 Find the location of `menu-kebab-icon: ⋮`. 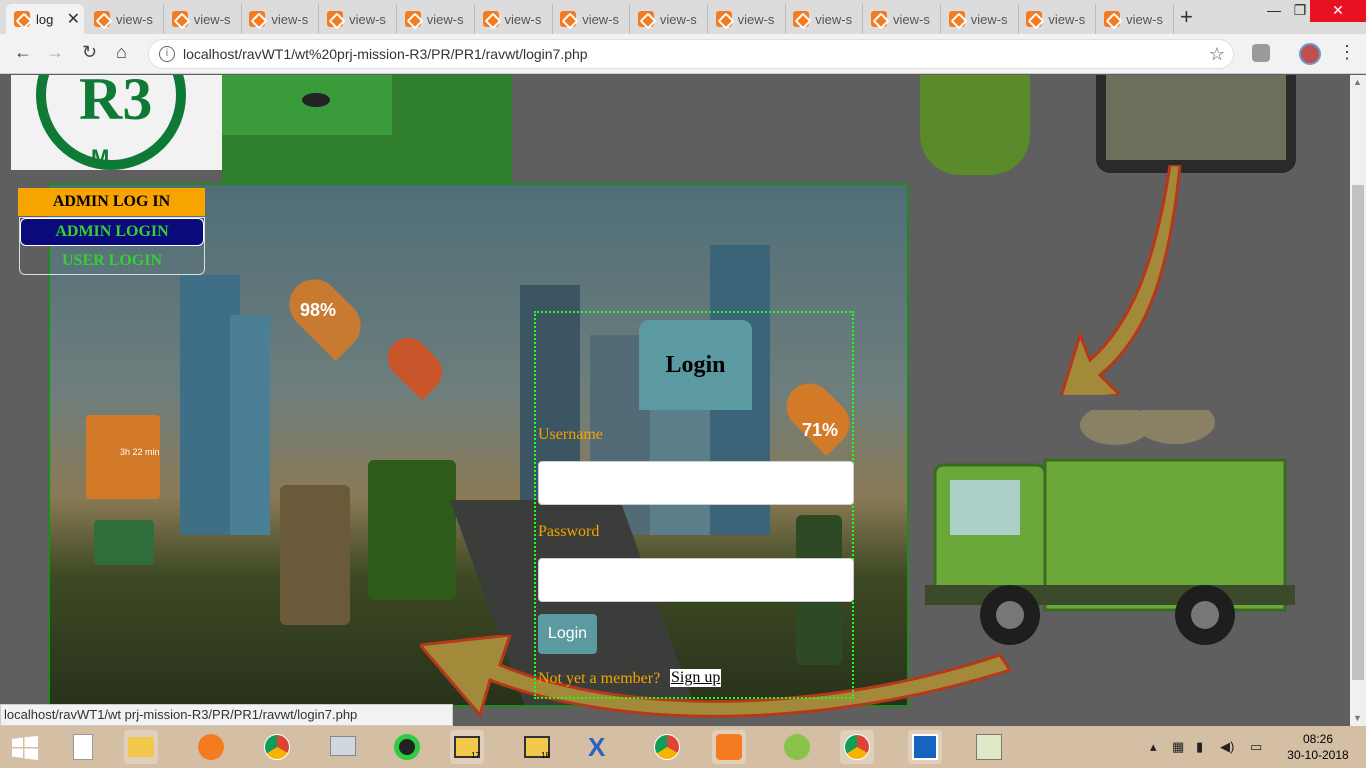

menu-kebab-icon: ⋮ is located at coordinates (1347, 52).